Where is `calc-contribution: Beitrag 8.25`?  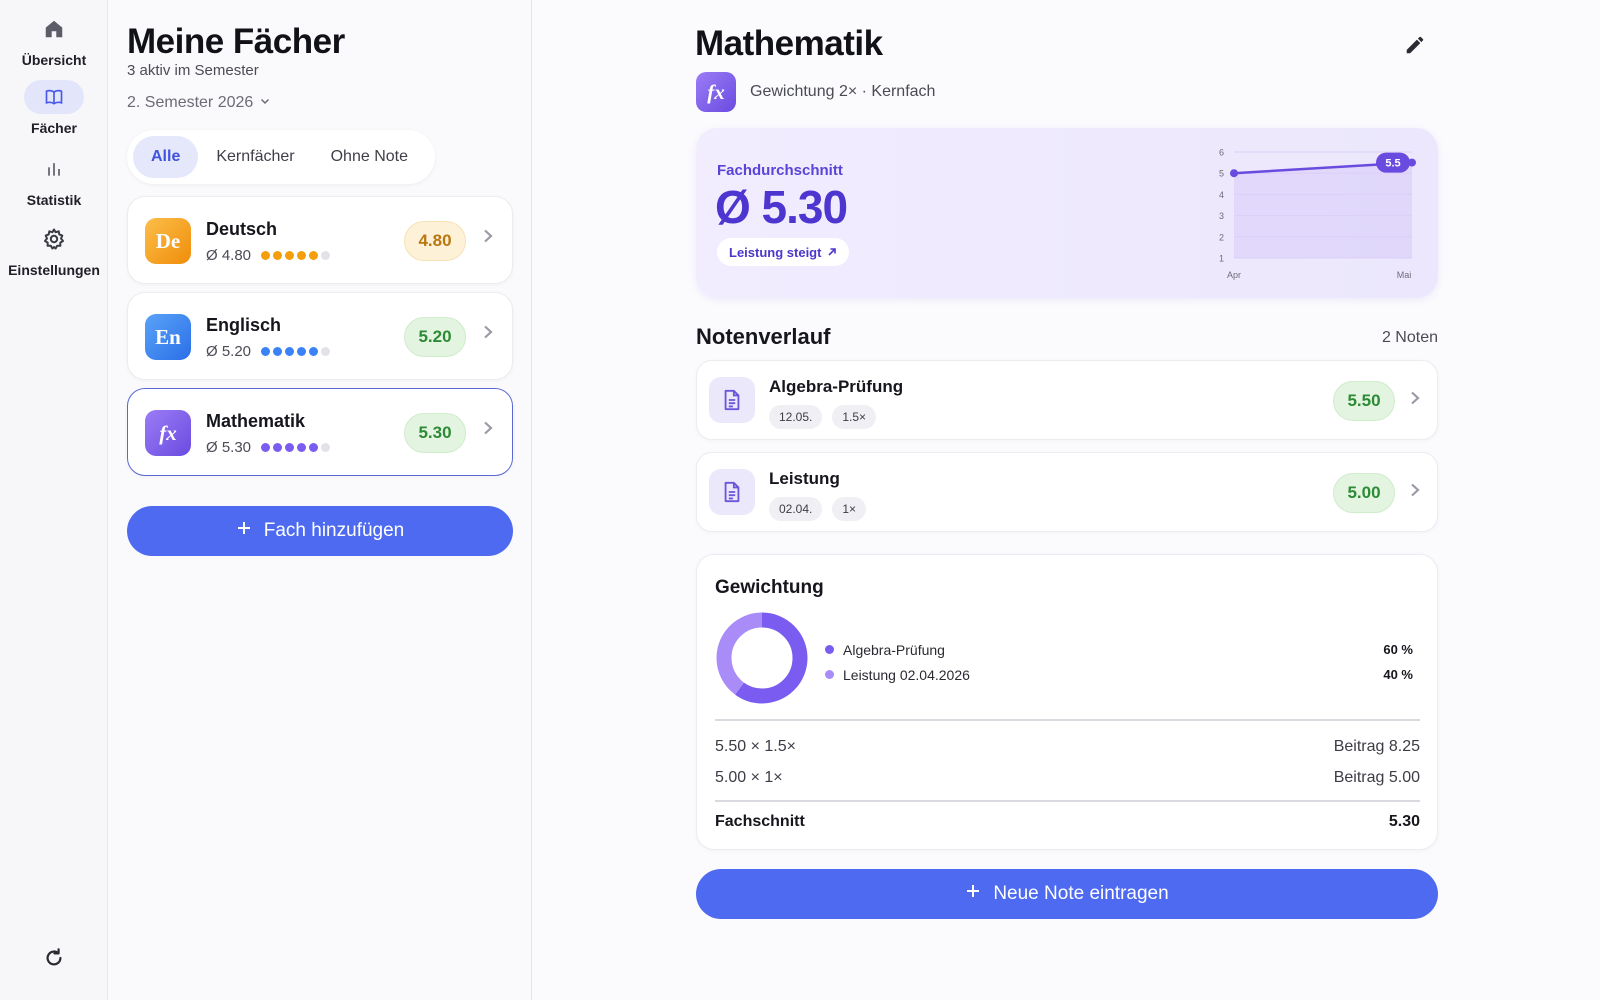
calc-contribution: Beitrag 8.25 is located at coordinates (1376, 746).